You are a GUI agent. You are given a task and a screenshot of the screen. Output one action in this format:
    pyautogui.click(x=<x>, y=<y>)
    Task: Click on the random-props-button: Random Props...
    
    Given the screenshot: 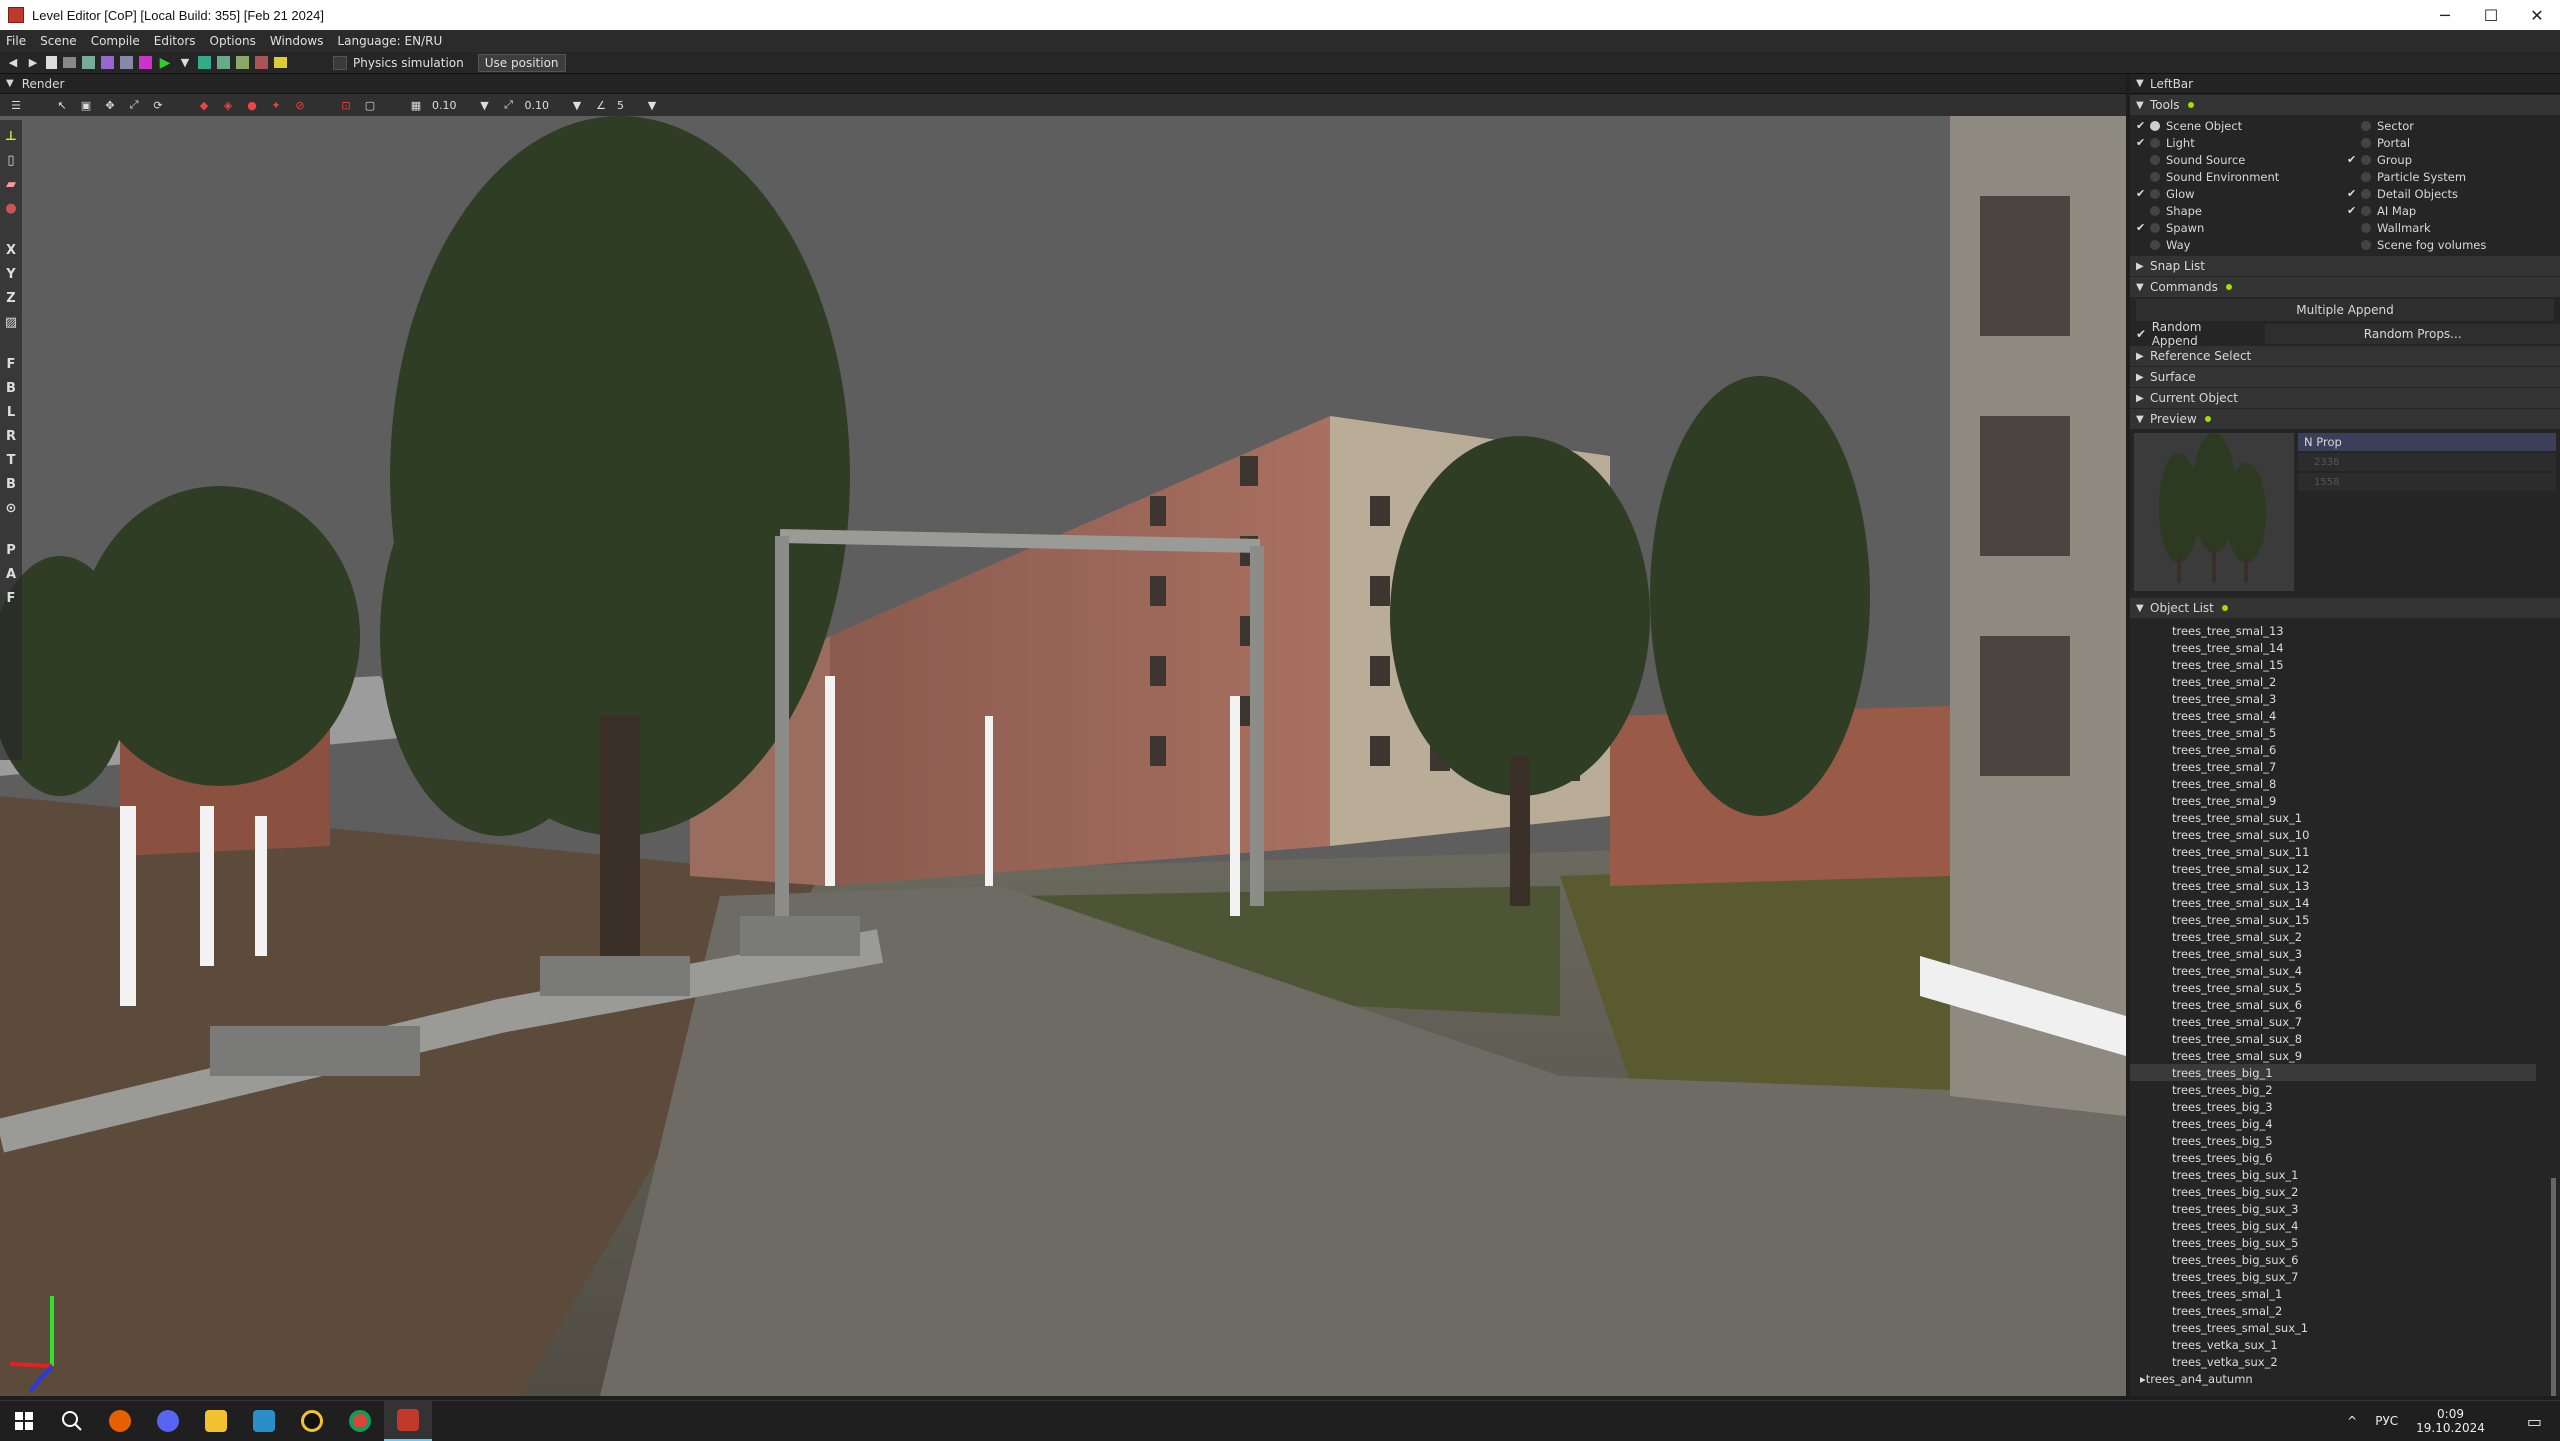 What is the action you would take?
    pyautogui.click(x=2412, y=334)
    